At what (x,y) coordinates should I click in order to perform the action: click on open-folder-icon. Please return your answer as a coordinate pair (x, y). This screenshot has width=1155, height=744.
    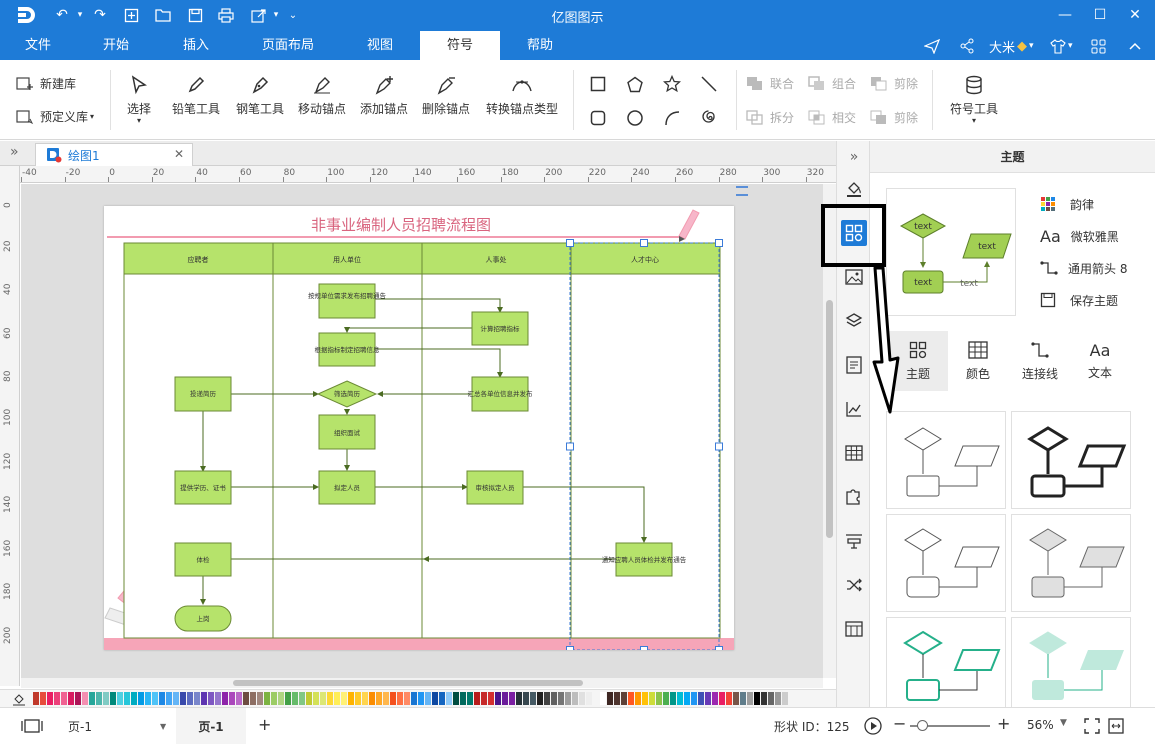
    Looking at the image, I should click on (163, 15).